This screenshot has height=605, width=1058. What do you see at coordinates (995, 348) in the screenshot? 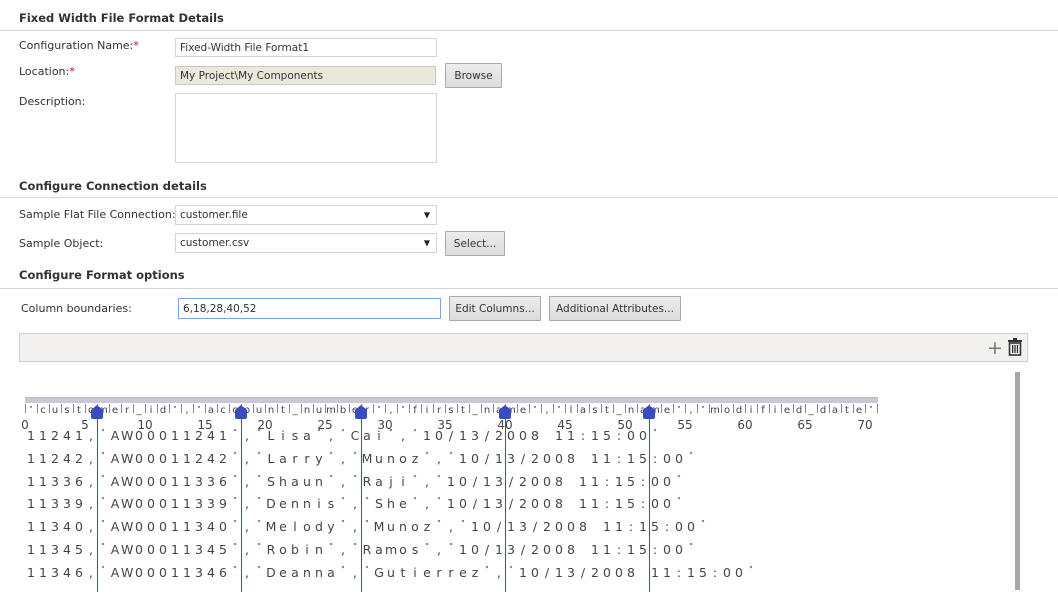
I see `plus-icon: +` at bounding box center [995, 348].